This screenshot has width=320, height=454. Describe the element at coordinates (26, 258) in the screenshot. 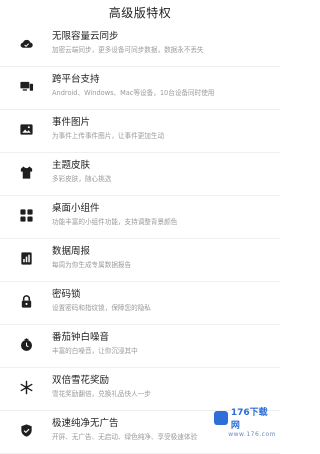

I see `report-icon` at that location.